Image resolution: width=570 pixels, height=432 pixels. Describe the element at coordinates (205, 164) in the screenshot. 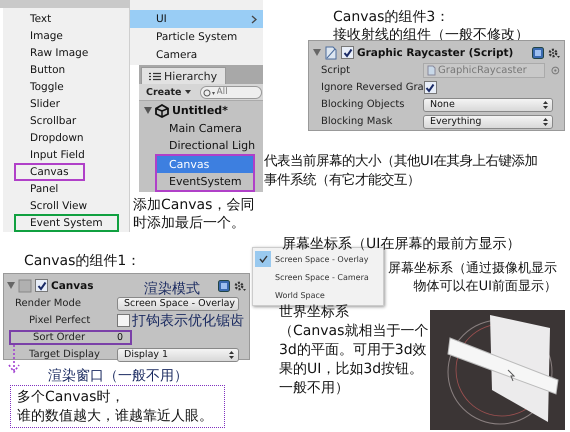

I see `hierarchy-item: Canvas` at that location.